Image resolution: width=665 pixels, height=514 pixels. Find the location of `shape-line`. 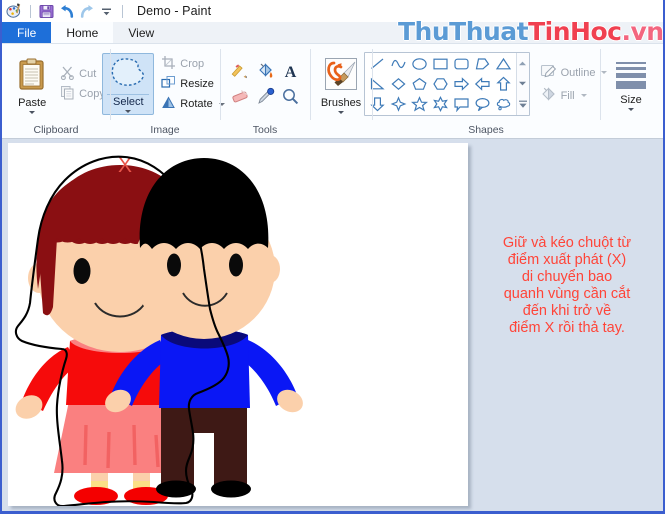

shape-line is located at coordinates (377, 64).